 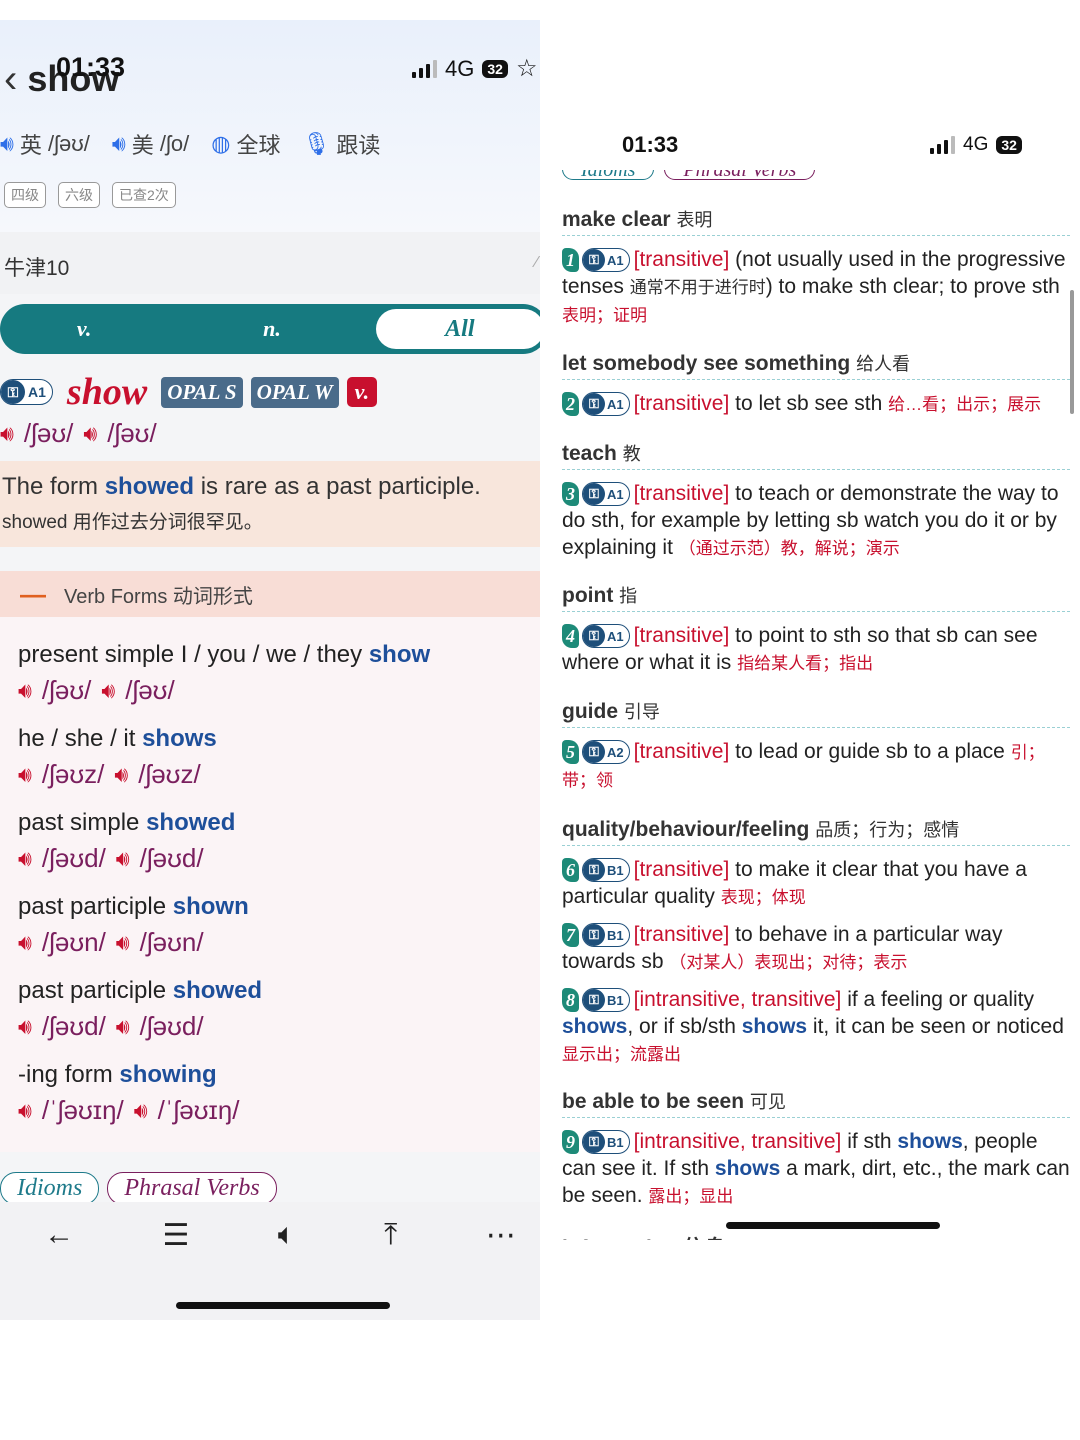 I want to click on sense-group-heading: be able to be seen 可见, so click(x=816, y=1103).